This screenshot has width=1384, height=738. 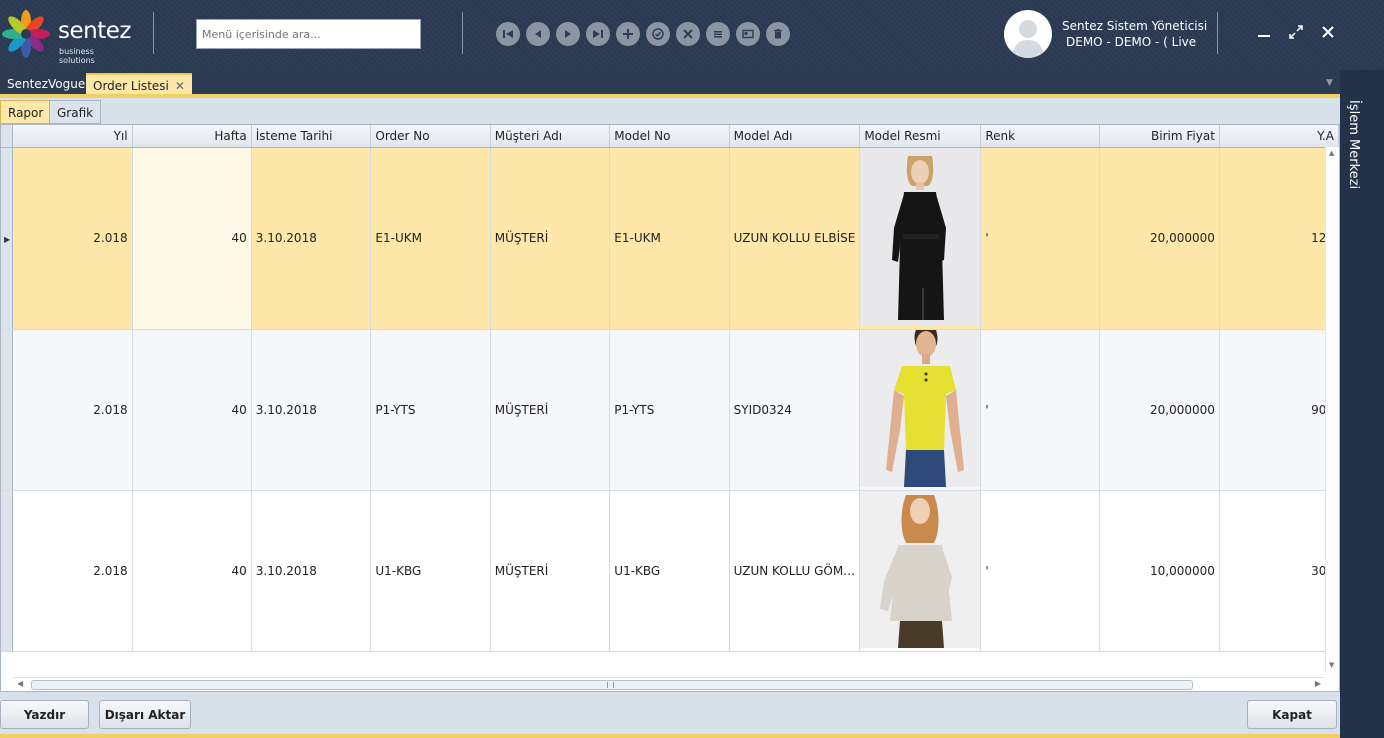 I want to click on column-header-order-no: Order No, so click(x=430, y=136).